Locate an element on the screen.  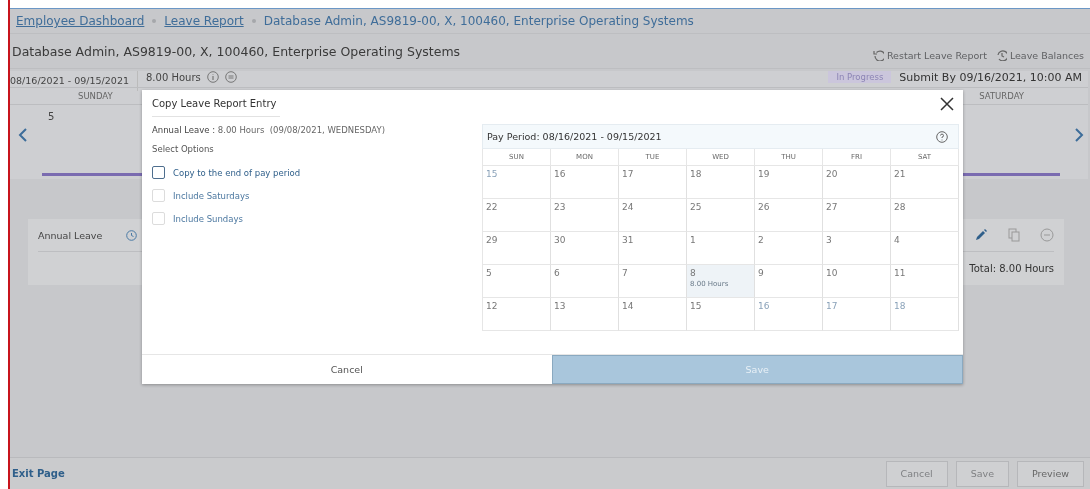
day-number: 19 is located at coordinates (764, 174).